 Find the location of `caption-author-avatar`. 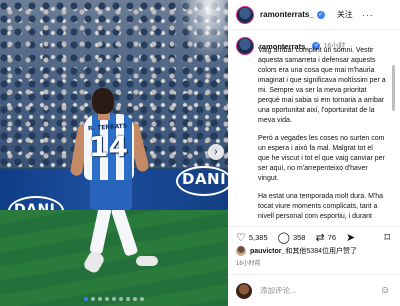

caption-author-avatar is located at coordinates (245, 46).